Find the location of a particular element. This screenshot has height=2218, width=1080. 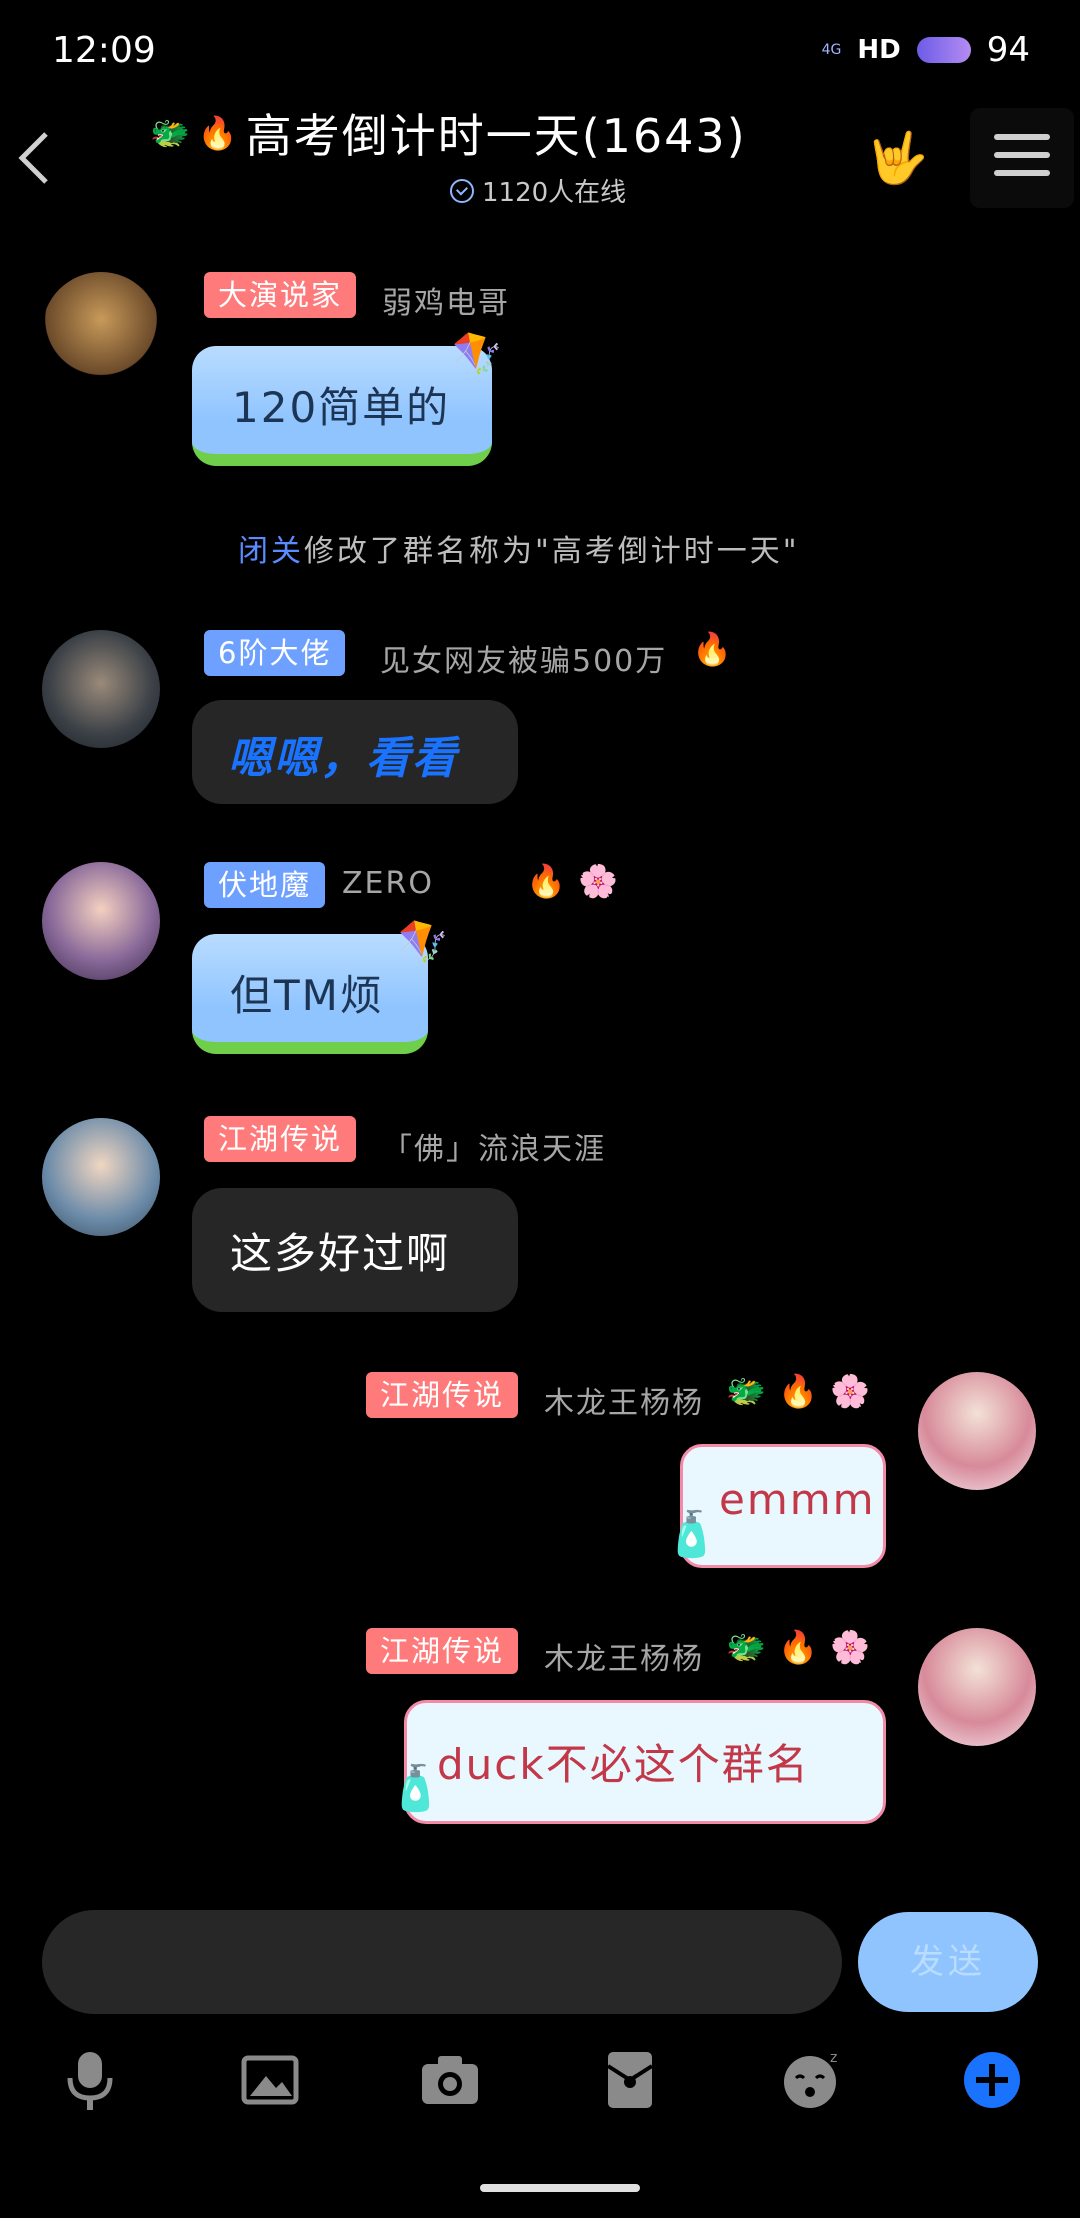

chevron-down-icon is located at coordinates (462, 190).